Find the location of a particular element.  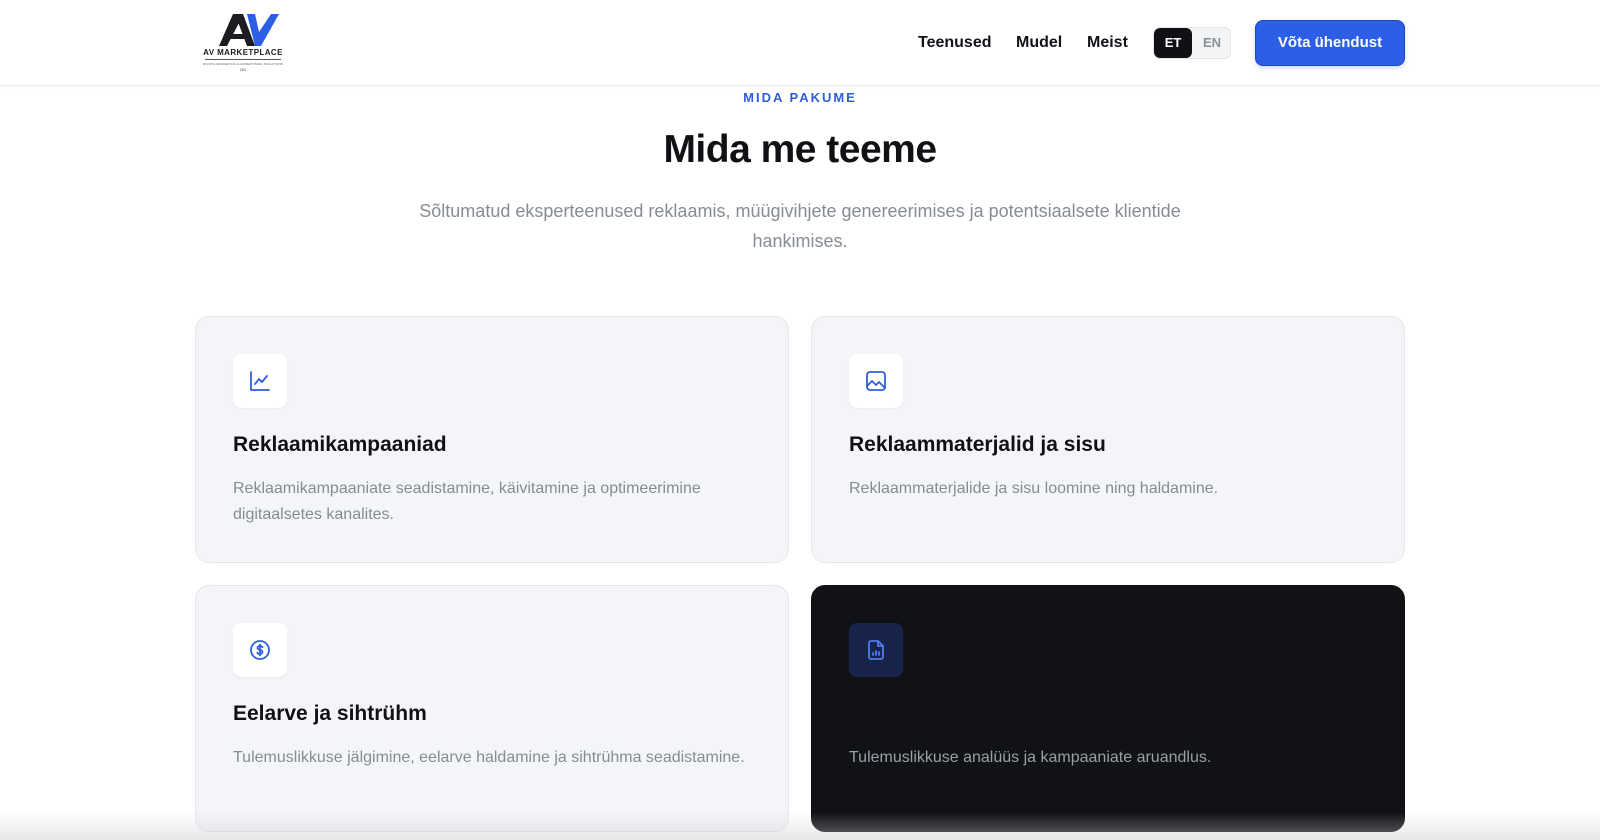

line-chart-icon is located at coordinates (260, 381).